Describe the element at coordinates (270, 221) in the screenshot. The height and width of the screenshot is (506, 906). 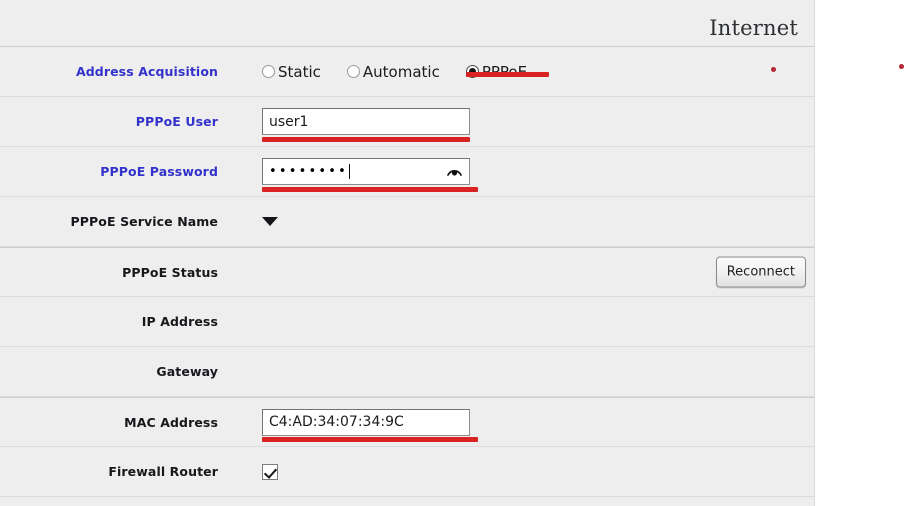
I see `chevron-down-icon` at that location.